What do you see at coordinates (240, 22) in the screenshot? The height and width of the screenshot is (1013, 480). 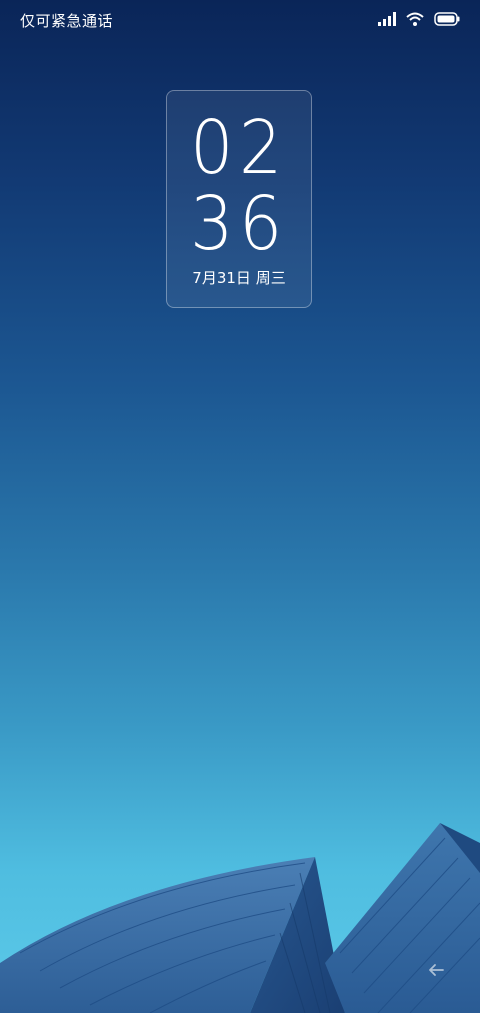 I see `status-bar: 仅可紧急通话` at bounding box center [240, 22].